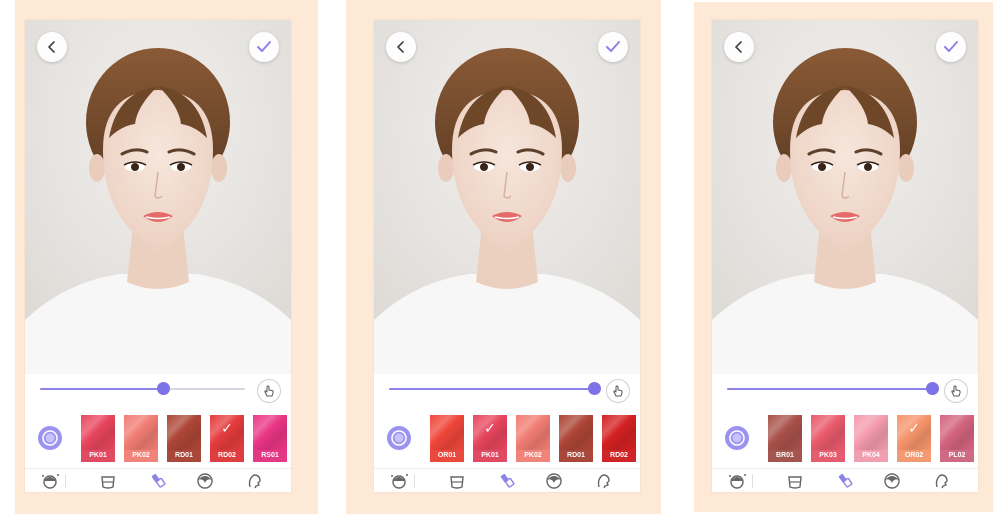 This screenshot has height=514, width=993. Describe the element at coordinates (828, 438) in the screenshot. I see `lipstick-swatch: PK03` at that location.